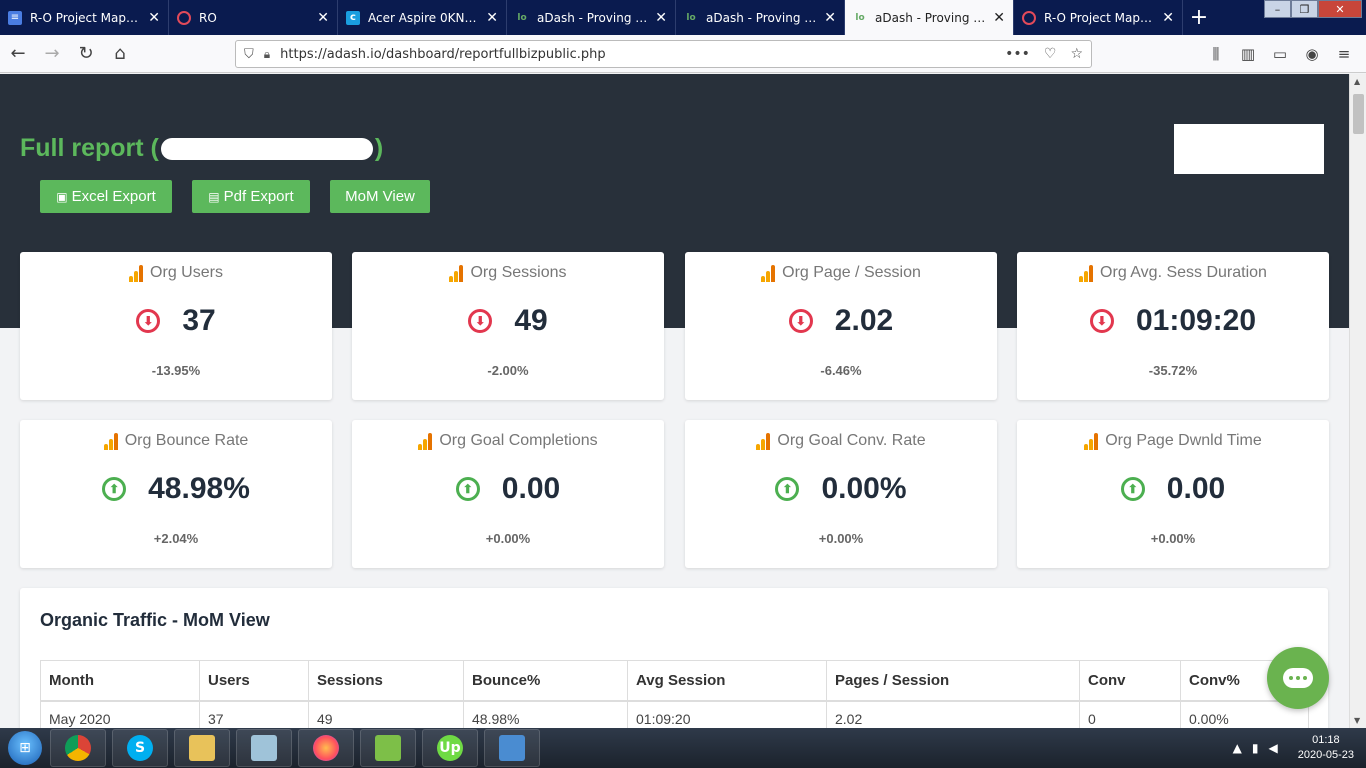  I want to click on maximize-button: ❐, so click(1304, 9).